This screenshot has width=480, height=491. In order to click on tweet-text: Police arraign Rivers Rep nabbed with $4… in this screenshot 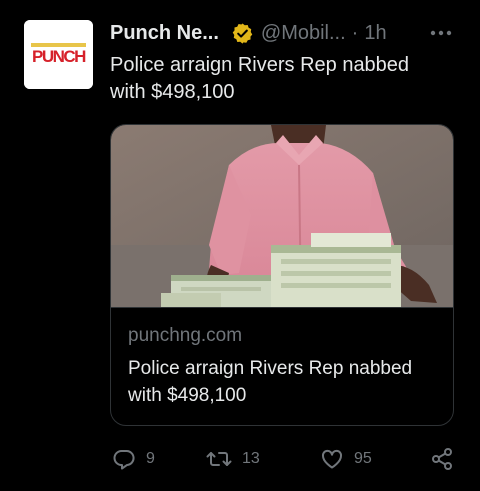, I will do `click(260, 78)`.